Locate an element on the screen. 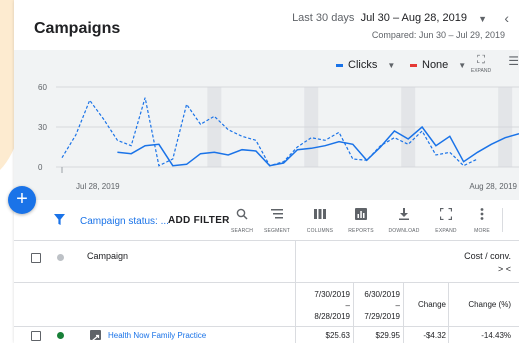 The height and width of the screenshot is (343, 519). prior-period-dash: – is located at coordinates (397, 305).